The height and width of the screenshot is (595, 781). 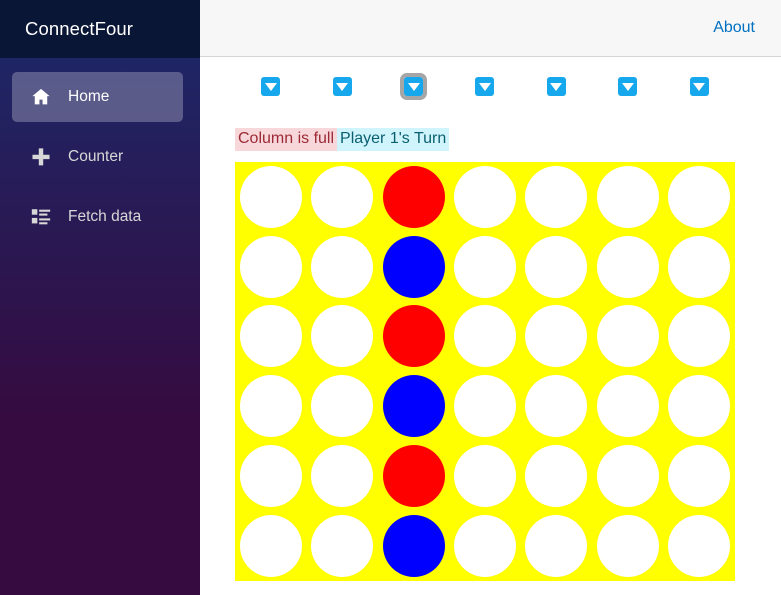 I want to click on board-cell-r2-c6, so click(x=627, y=267).